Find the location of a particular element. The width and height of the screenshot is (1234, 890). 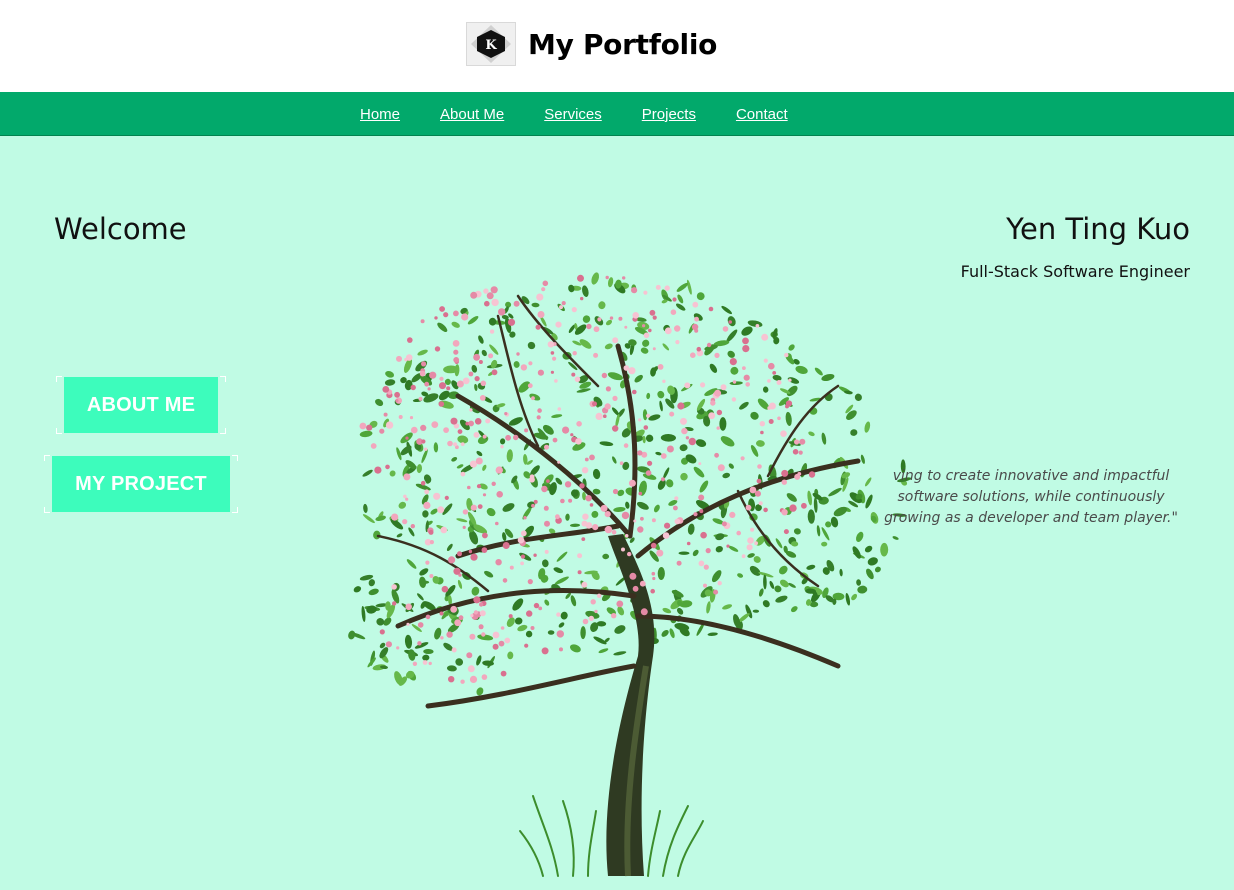

nav-link-about-me: About Me is located at coordinates (472, 114).